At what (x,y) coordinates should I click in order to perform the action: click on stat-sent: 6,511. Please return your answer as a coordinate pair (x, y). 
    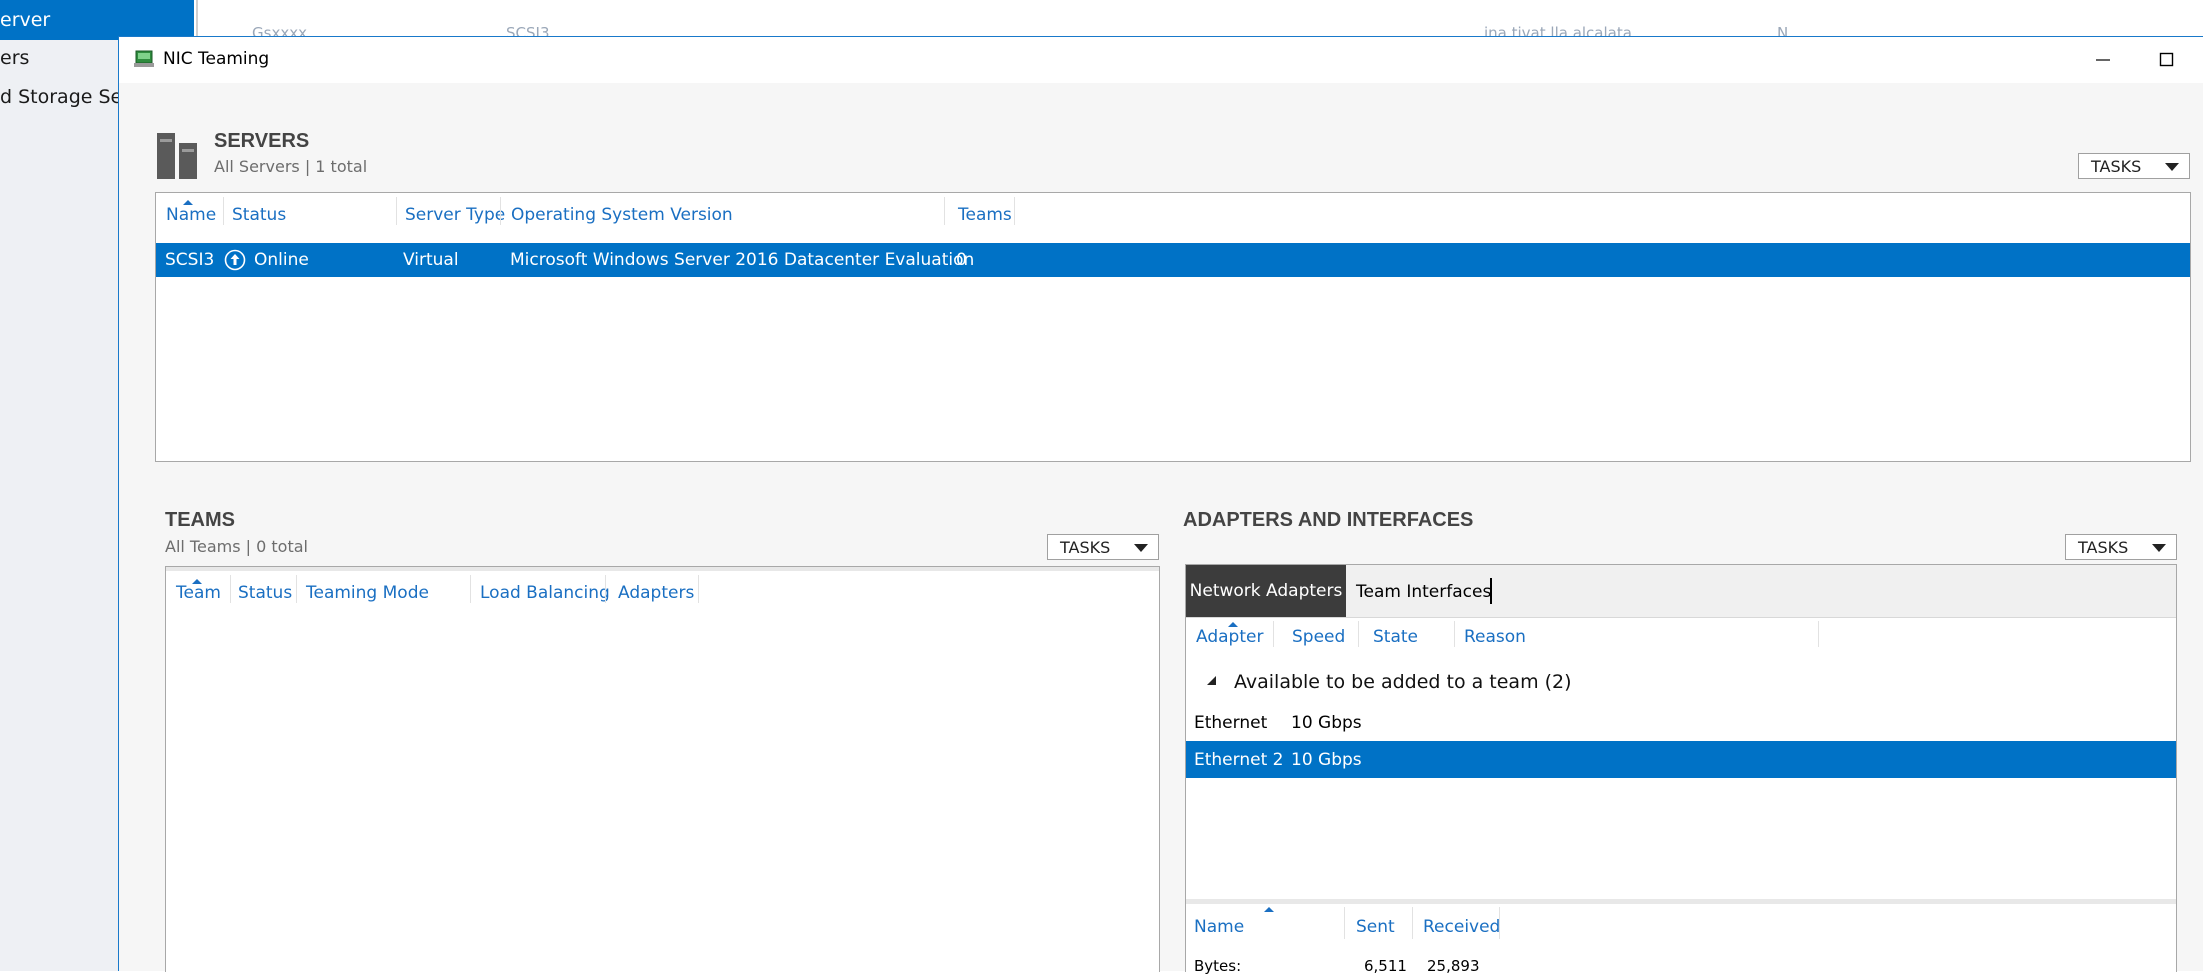
    Looking at the image, I should click on (1385, 966).